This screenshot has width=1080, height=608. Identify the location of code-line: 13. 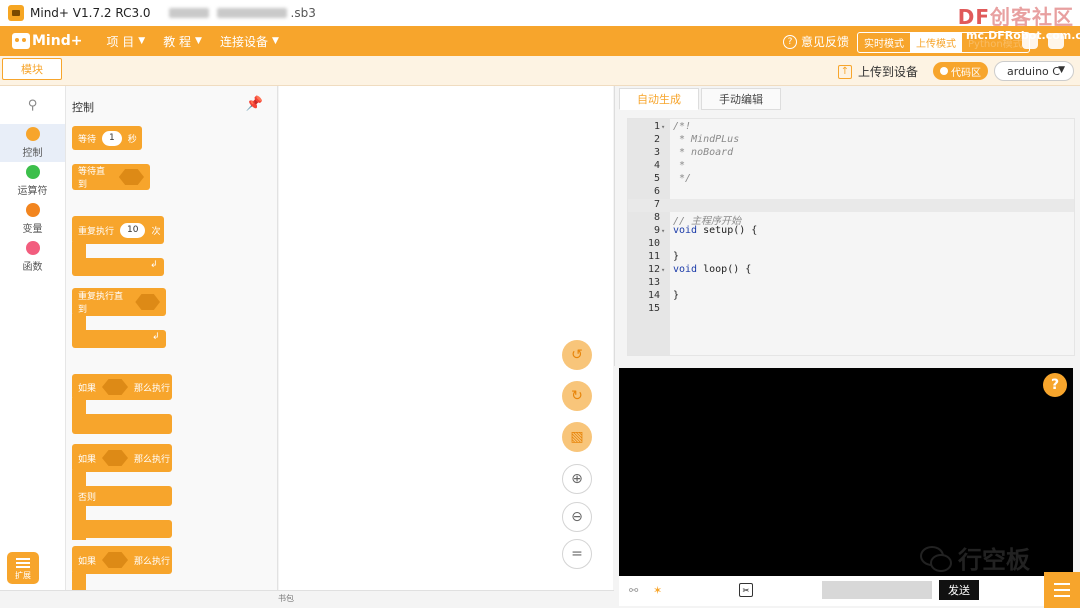
(851, 283).